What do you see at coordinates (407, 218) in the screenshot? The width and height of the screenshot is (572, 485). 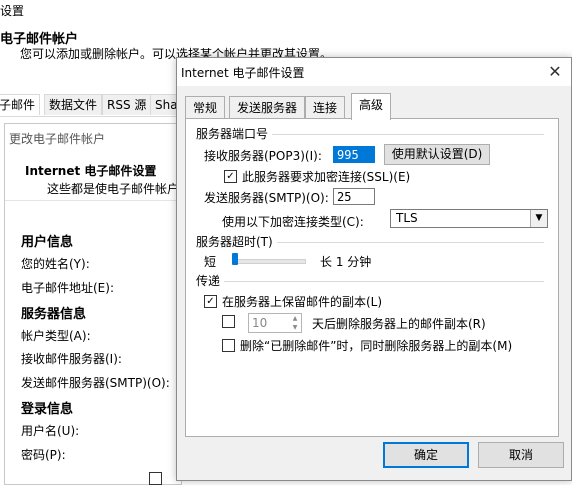 I see `encryption-type-value: TLS` at bounding box center [407, 218].